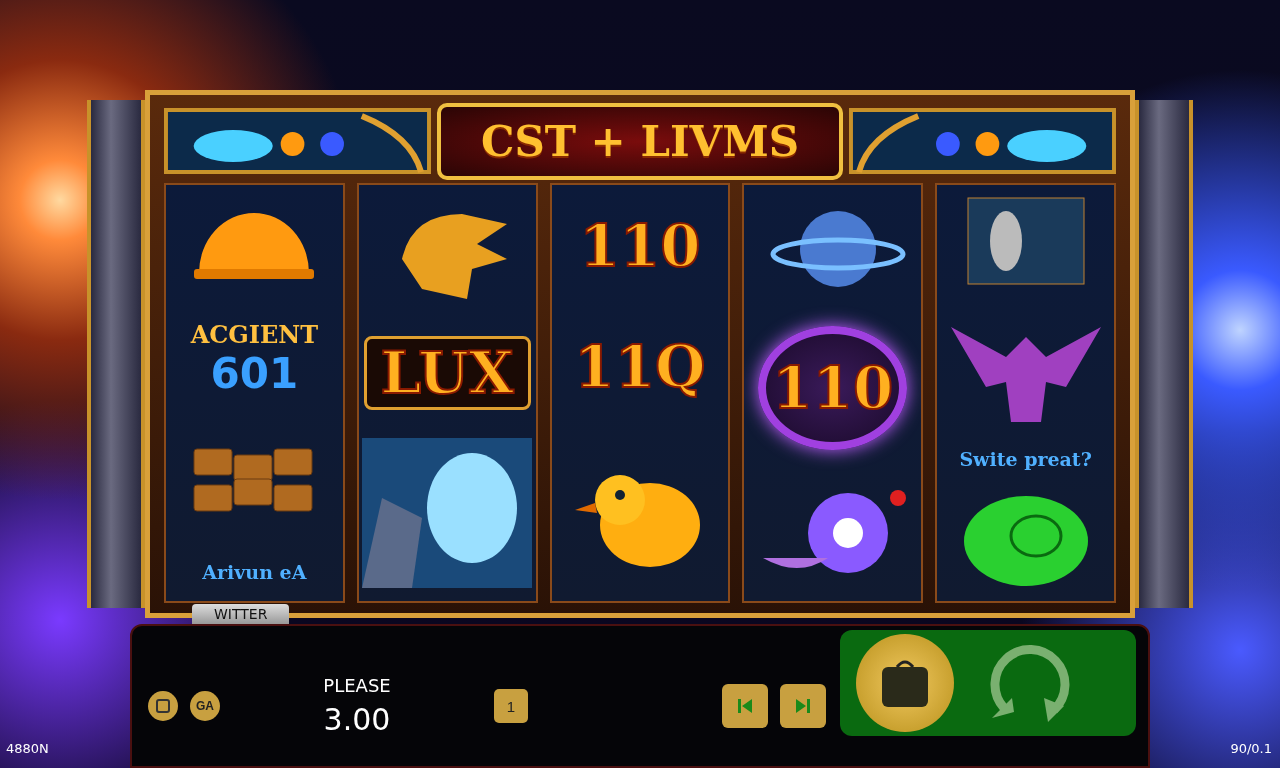  What do you see at coordinates (205, 706) in the screenshot?
I see `coin-button: GA` at bounding box center [205, 706].